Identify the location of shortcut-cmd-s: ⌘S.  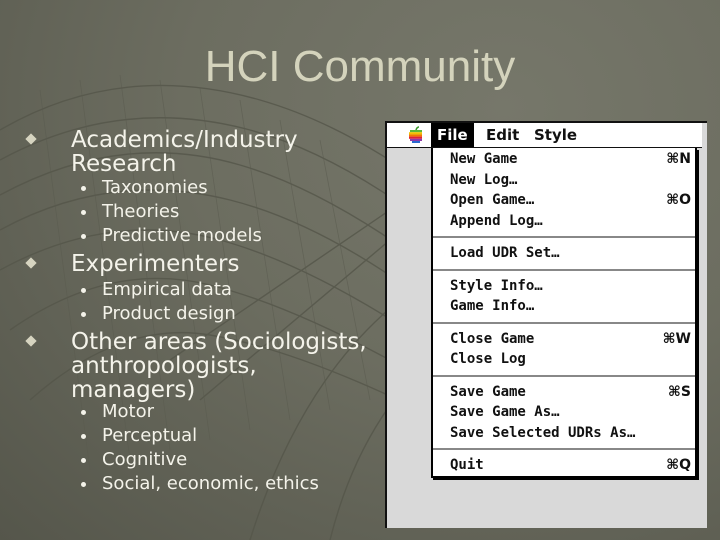
(679, 391).